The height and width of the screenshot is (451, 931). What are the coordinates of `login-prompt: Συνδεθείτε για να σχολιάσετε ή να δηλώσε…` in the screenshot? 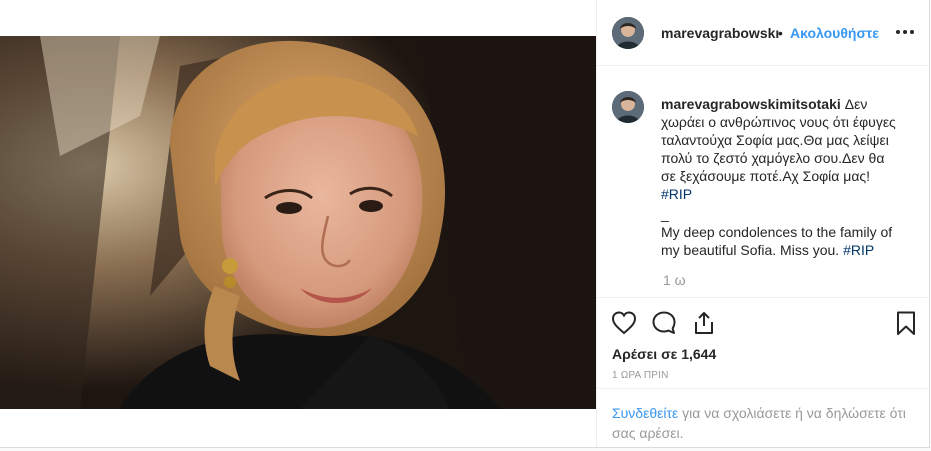 It's located at (762, 423).